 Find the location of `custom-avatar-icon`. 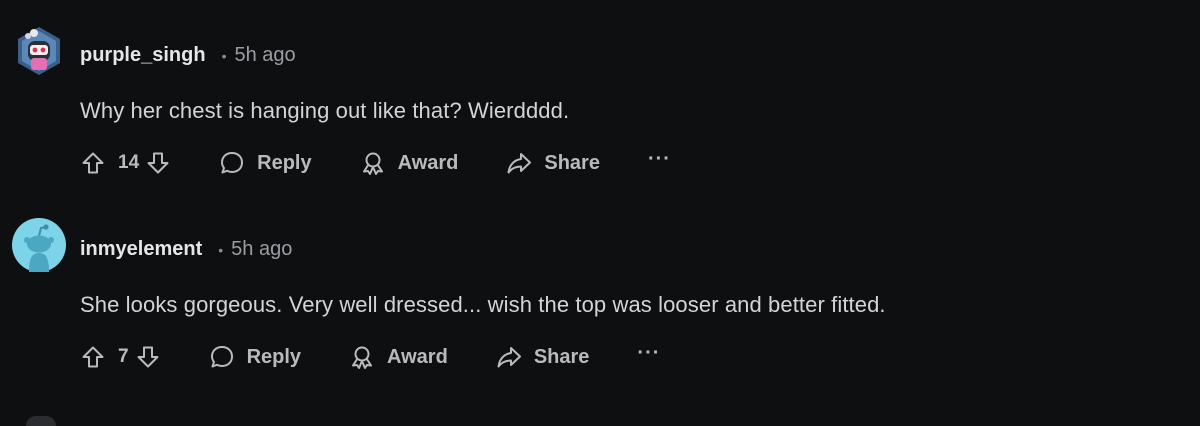

custom-avatar-icon is located at coordinates (39, 51).